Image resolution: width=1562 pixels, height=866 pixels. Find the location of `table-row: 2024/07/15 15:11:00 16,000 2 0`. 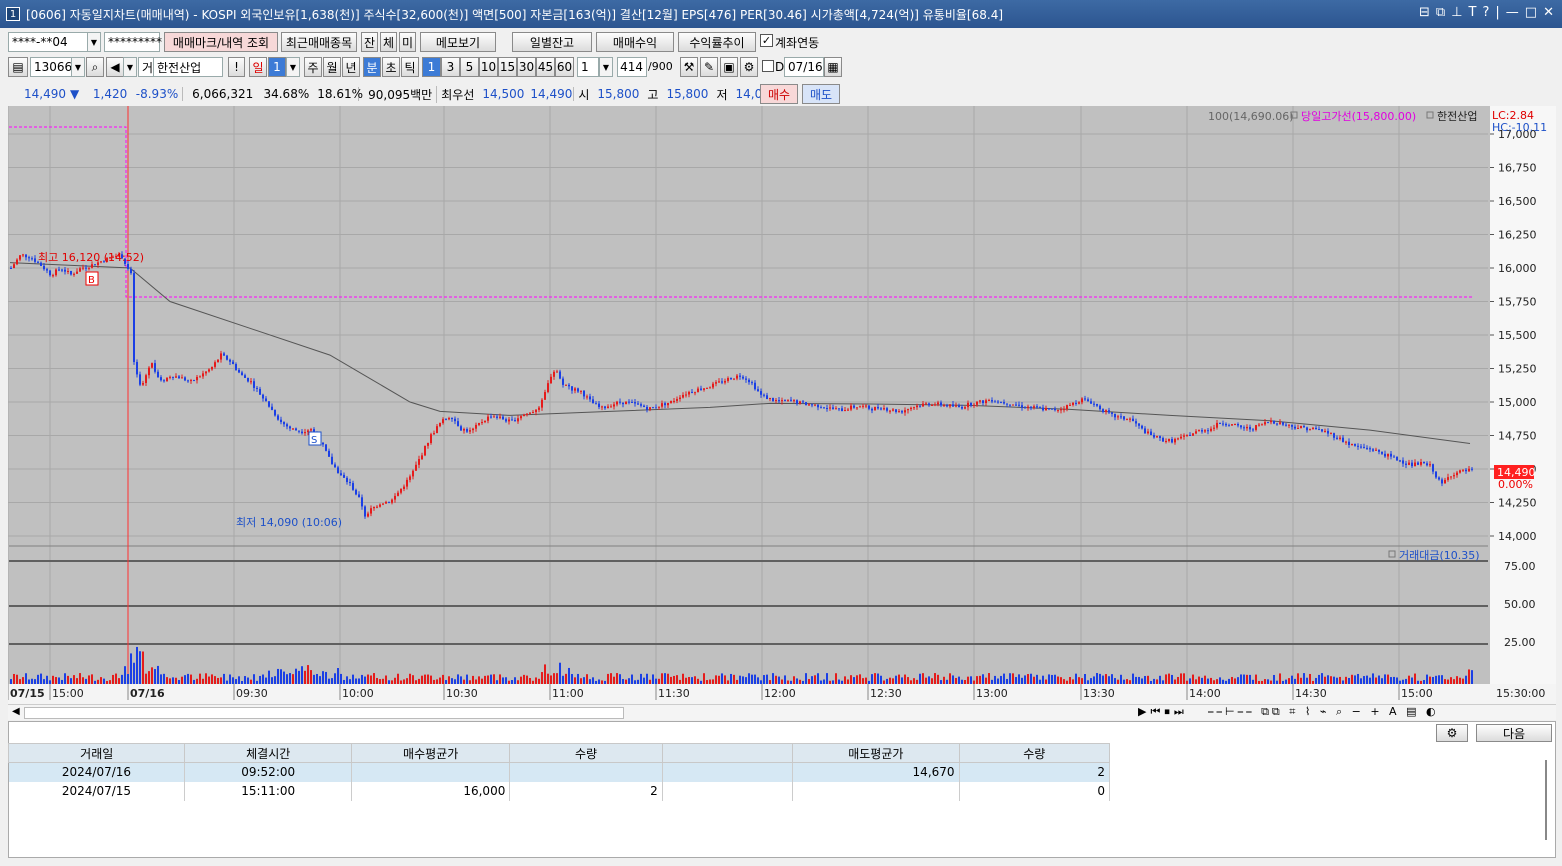

table-row: 2024/07/15 15:11:00 16,000 2 0 is located at coordinates (559, 791).